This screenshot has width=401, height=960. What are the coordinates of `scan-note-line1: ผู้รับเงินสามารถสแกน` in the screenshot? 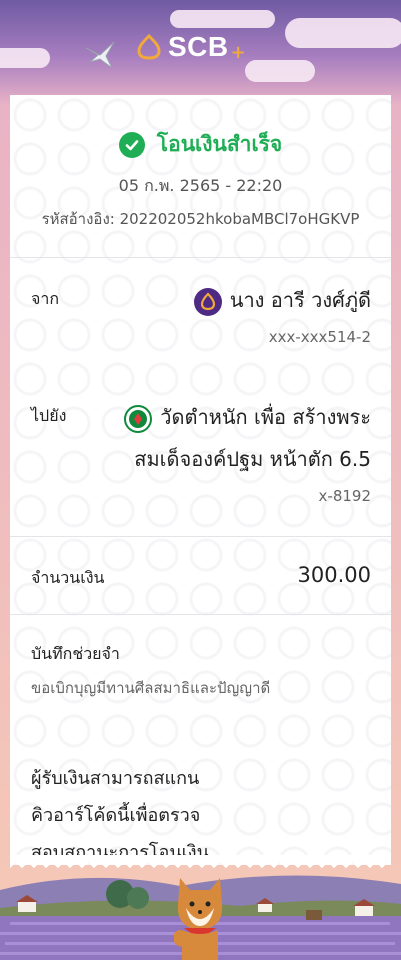 It's located at (115, 778).